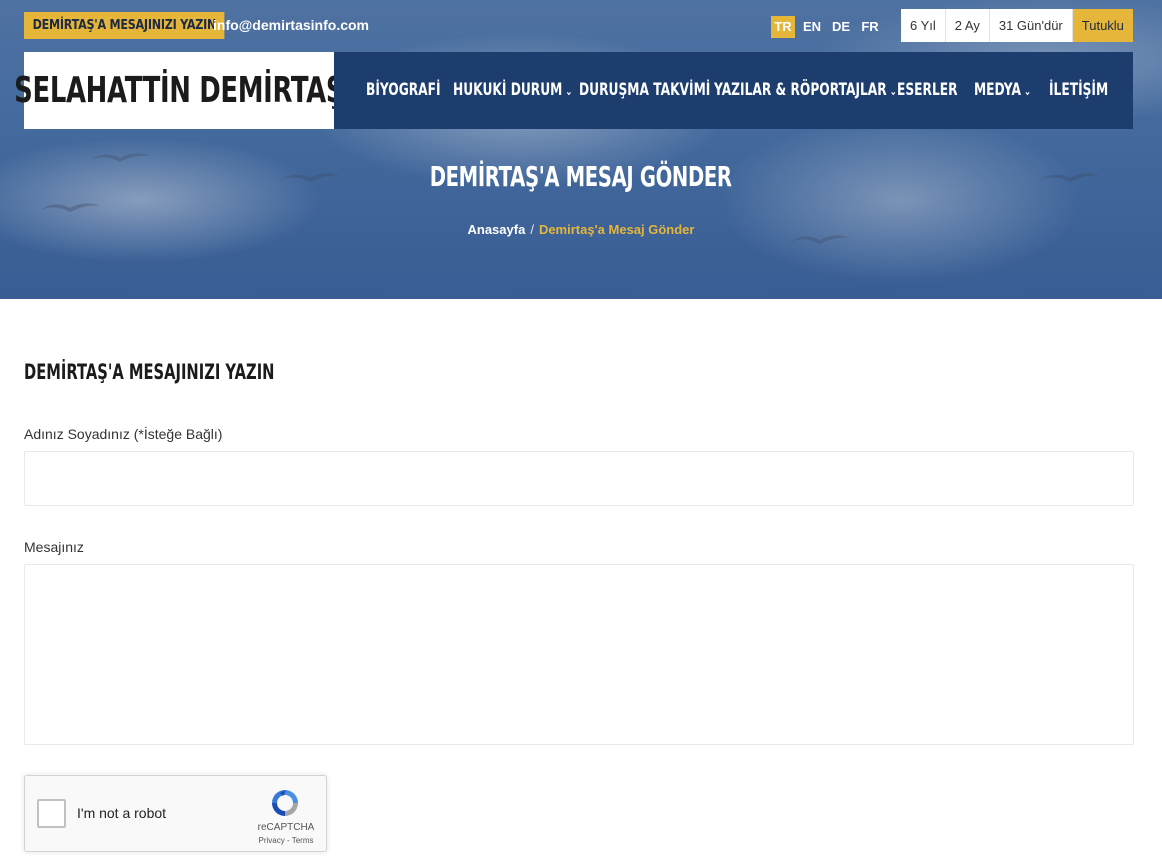 This screenshot has width=1162, height=864. What do you see at coordinates (783, 27) in the screenshot?
I see `lang-tr: TR` at bounding box center [783, 27].